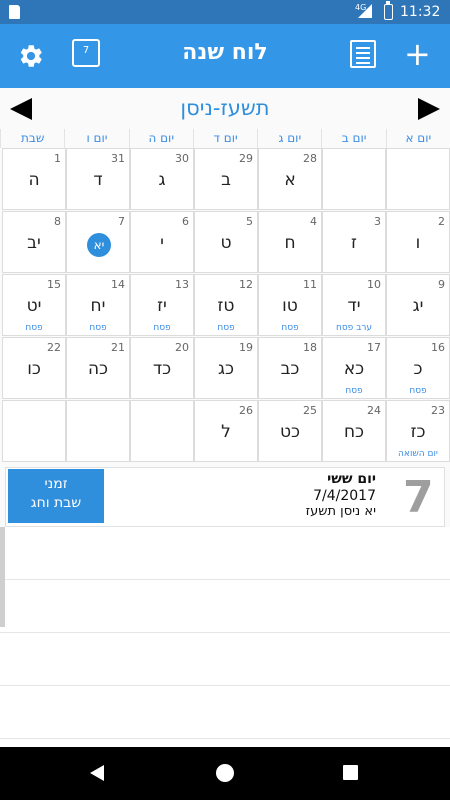 This screenshot has height=800, width=450. I want to click on gregorian-day-number: 6, so click(185, 221).